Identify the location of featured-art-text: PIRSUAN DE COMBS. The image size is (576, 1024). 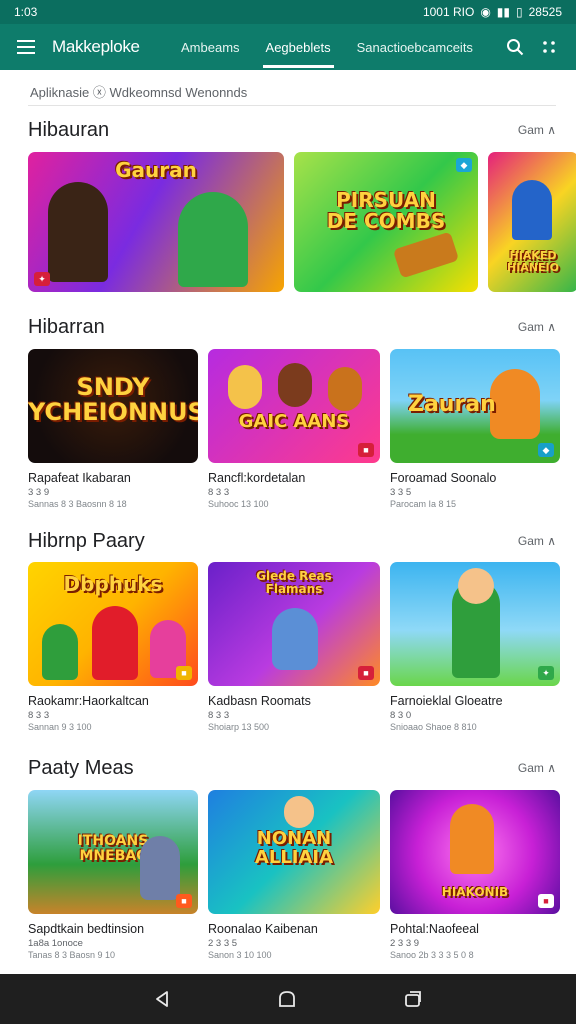
(386, 210).